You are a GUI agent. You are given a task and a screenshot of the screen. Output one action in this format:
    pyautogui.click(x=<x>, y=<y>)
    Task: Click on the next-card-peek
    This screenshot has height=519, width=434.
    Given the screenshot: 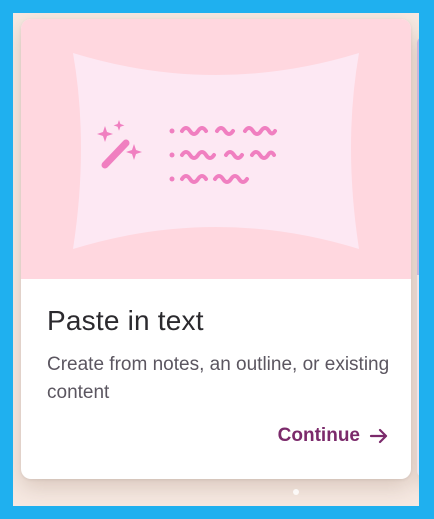 What is the action you would take?
    pyautogui.click(x=418, y=257)
    